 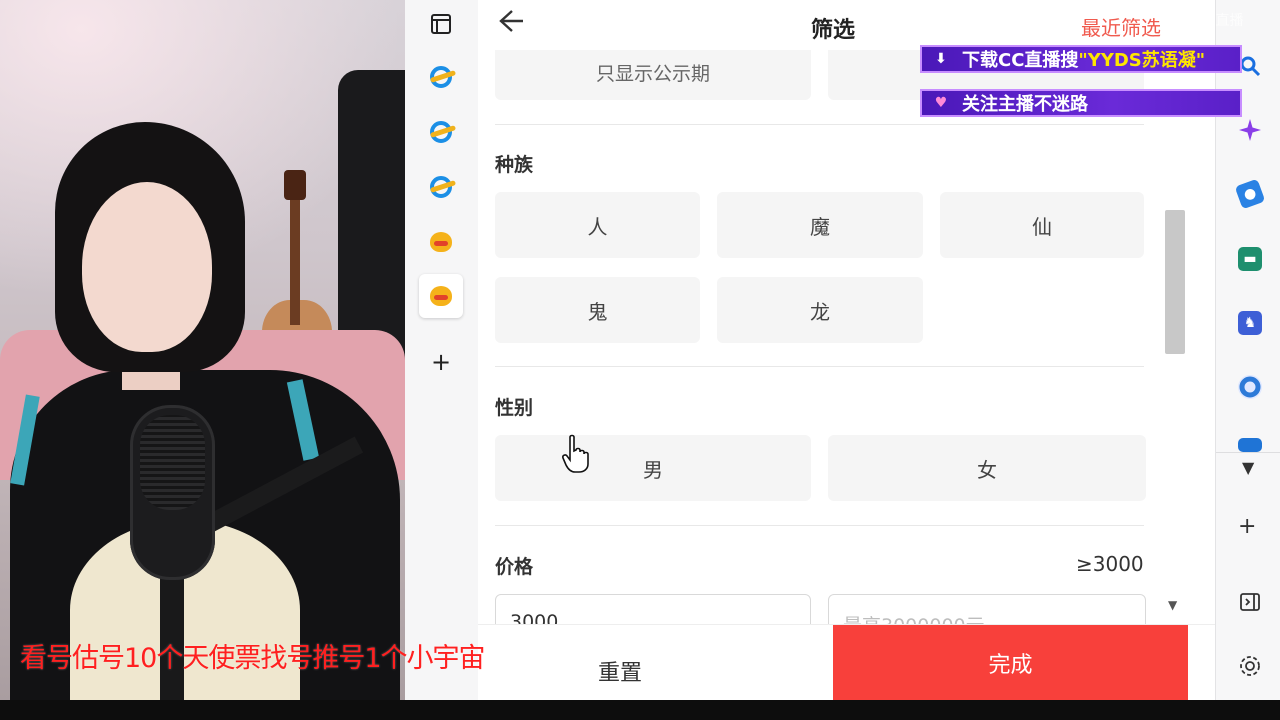 I want to click on promo-follow-banner: ♥ 关注主播不迷路, so click(x=1081, y=103).